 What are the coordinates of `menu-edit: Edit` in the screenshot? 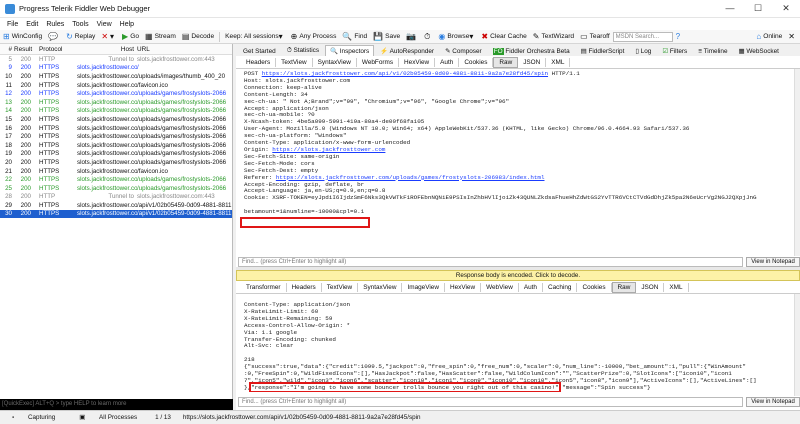 It's located at (32, 24).